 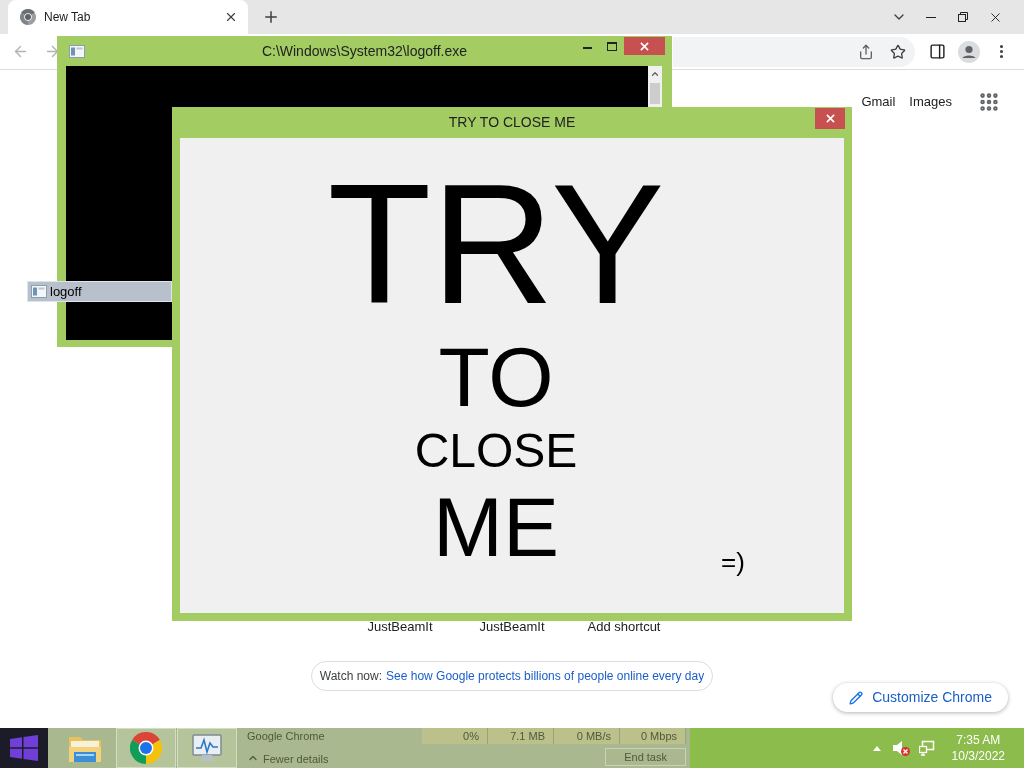 I want to click on table-cell: 7.1 MB, so click(x=521, y=736).